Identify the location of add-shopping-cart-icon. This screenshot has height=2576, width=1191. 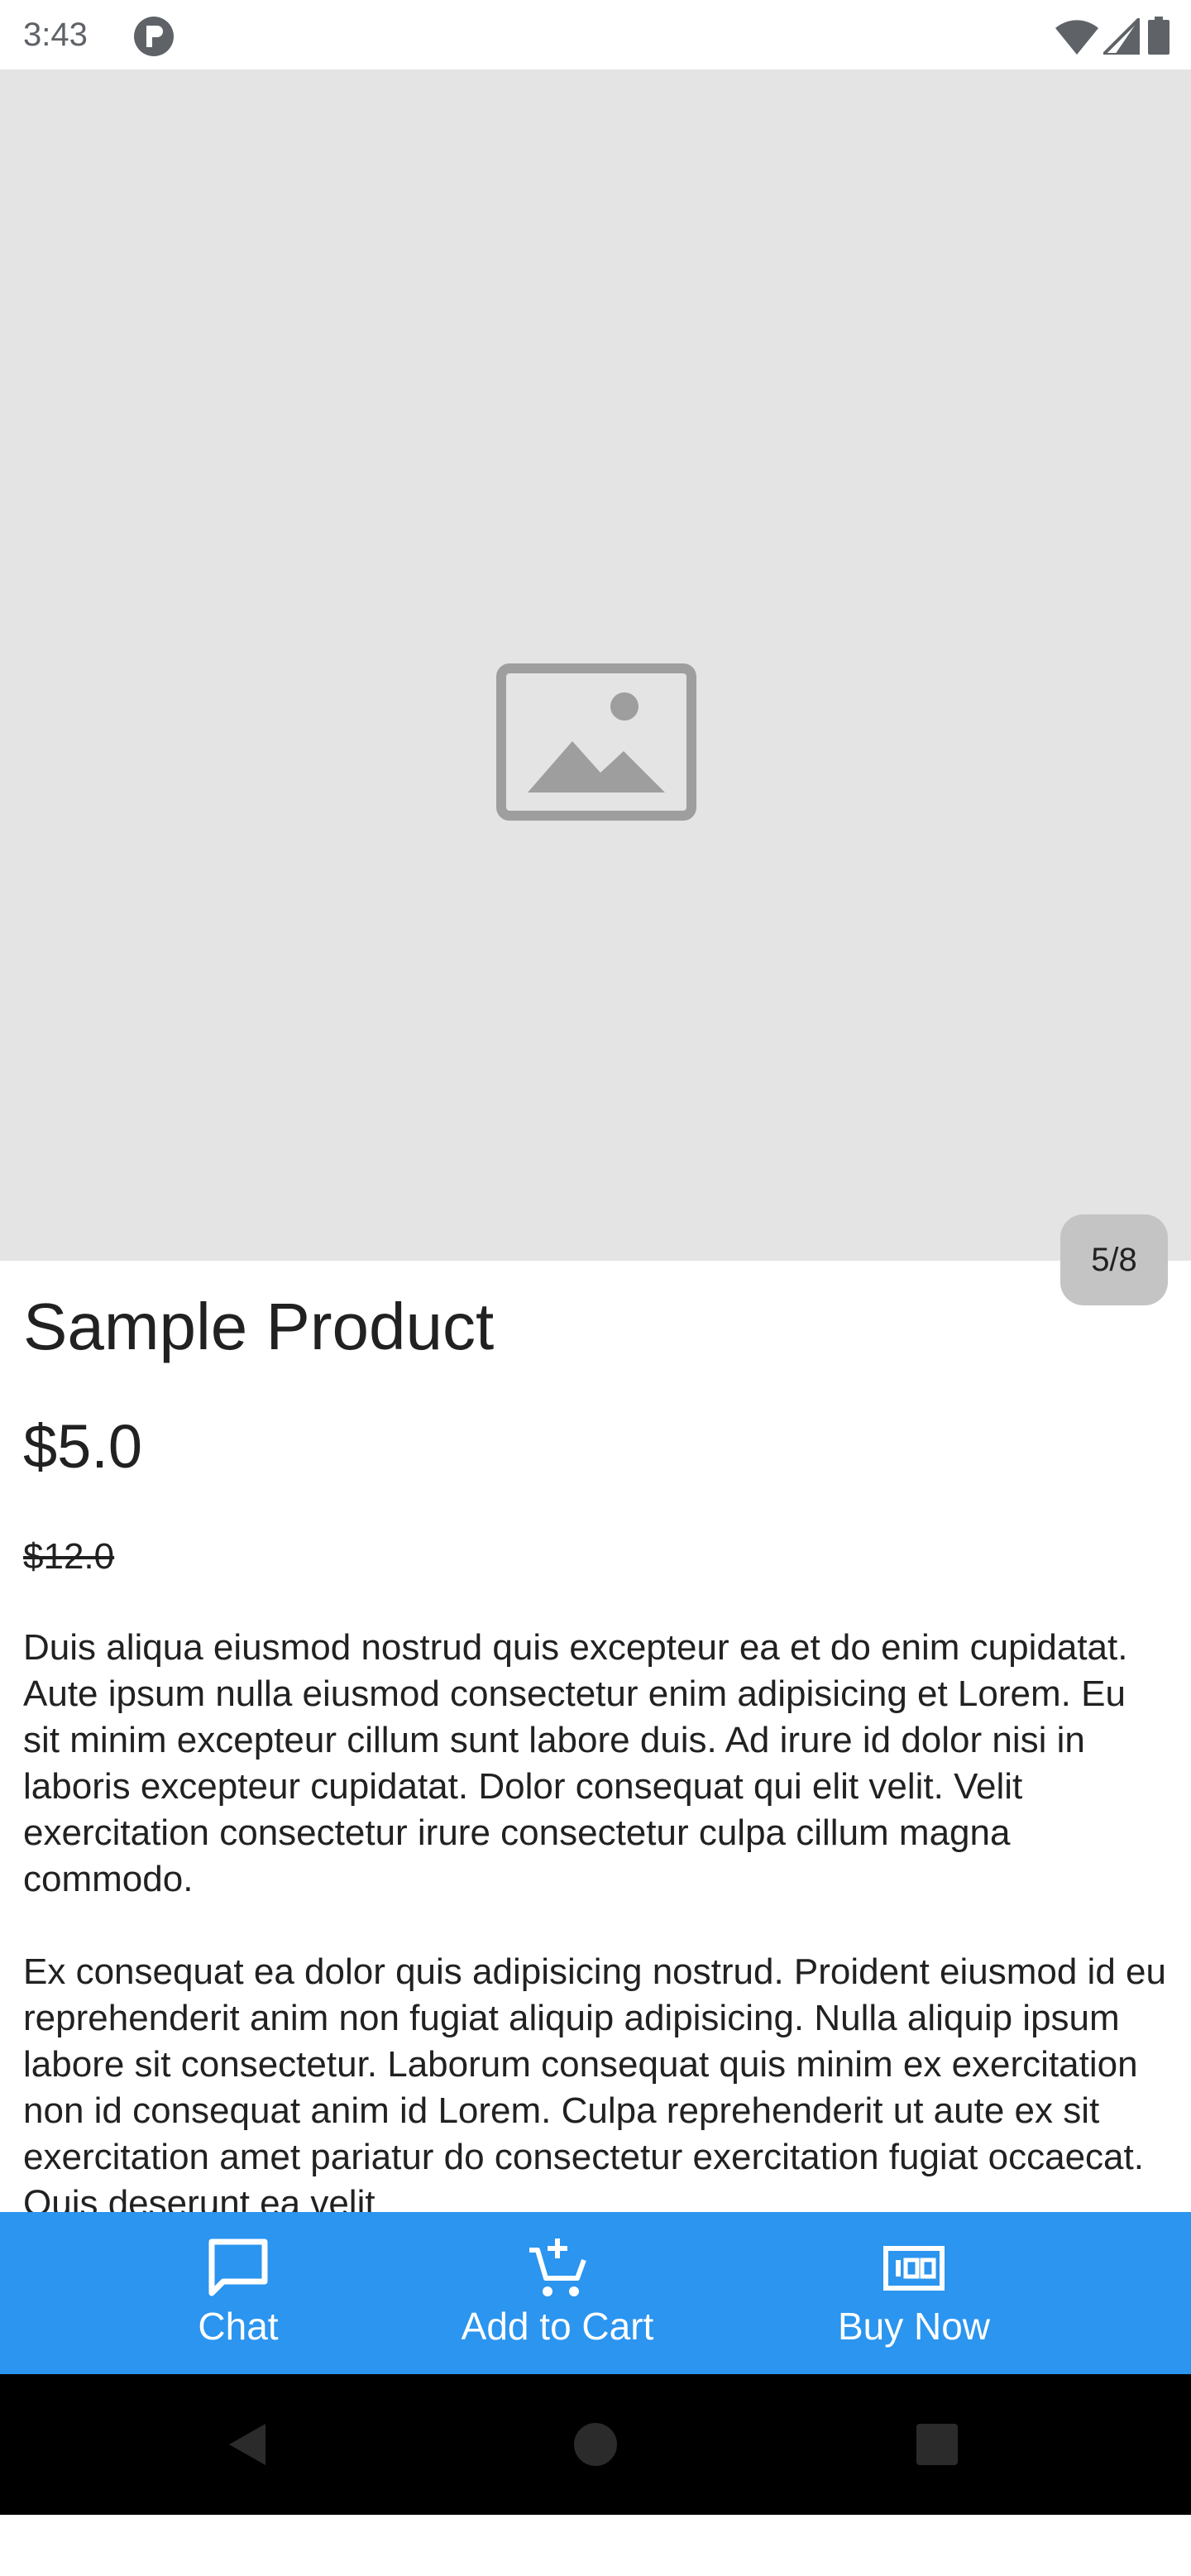
(557, 2267).